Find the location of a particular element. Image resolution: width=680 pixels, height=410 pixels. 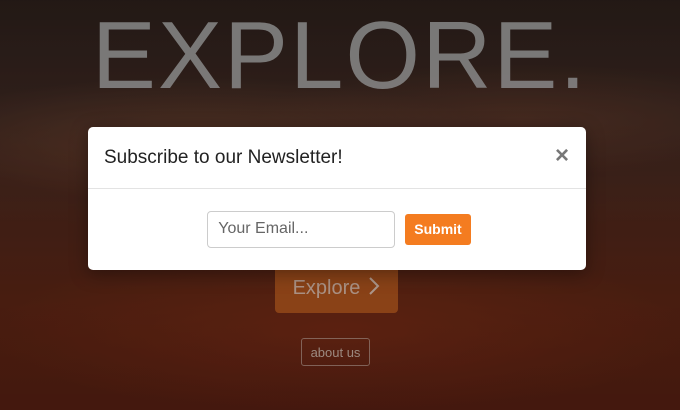

email-field is located at coordinates (301, 229).